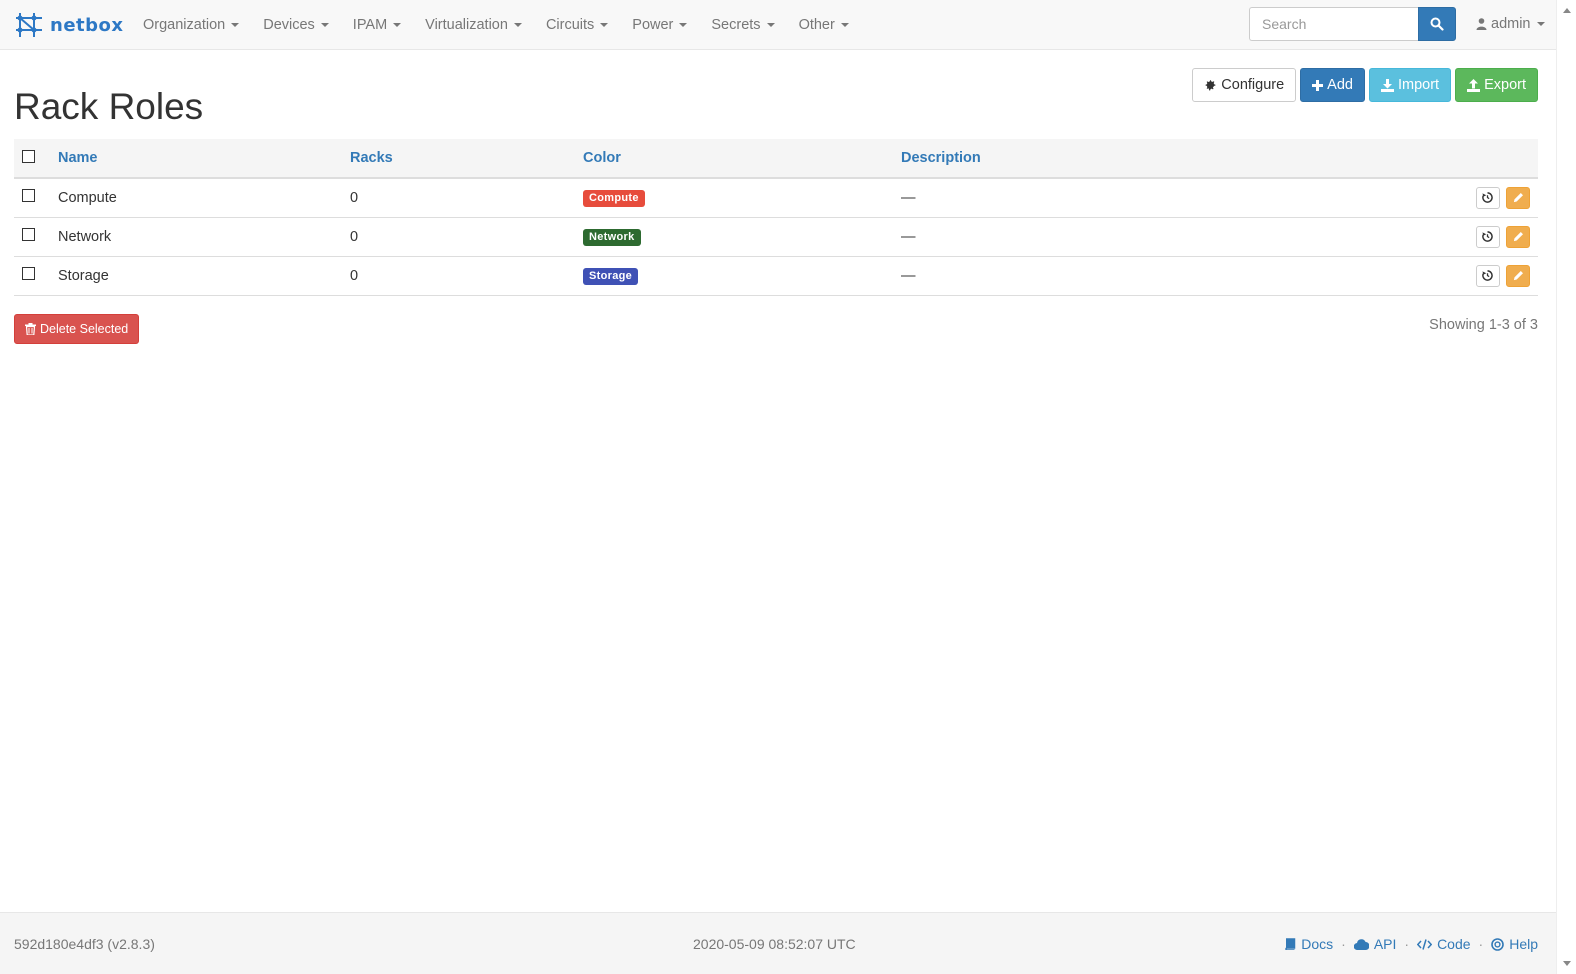 This screenshot has height=974, width=1576. I want to click on table-row: Storage 0 Storage —, so click(776, 276).